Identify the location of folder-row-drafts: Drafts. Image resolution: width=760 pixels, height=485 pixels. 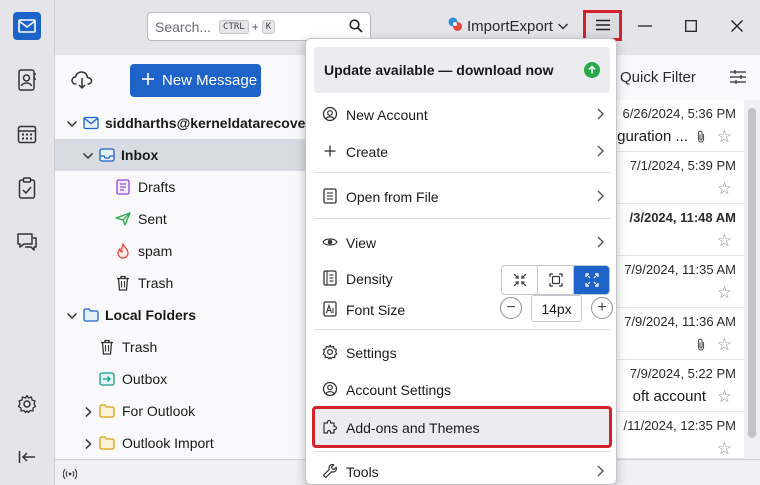
(181, 187).